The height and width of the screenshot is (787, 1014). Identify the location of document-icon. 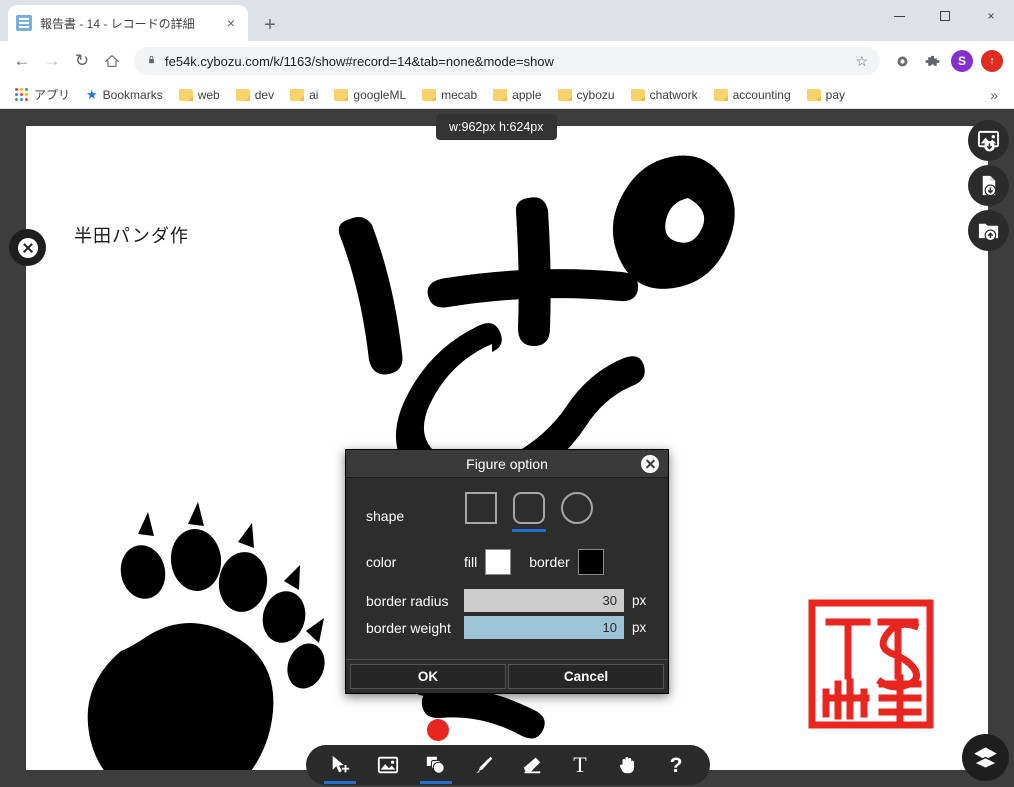
(24, 23).